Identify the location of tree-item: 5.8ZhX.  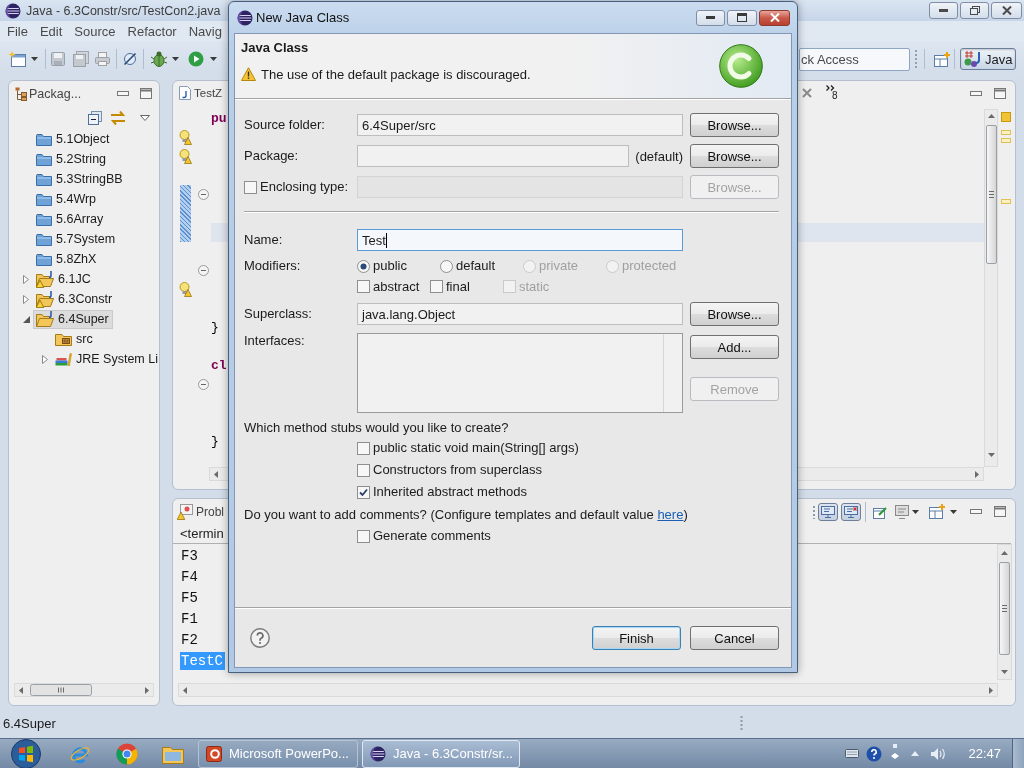
(67, 259).